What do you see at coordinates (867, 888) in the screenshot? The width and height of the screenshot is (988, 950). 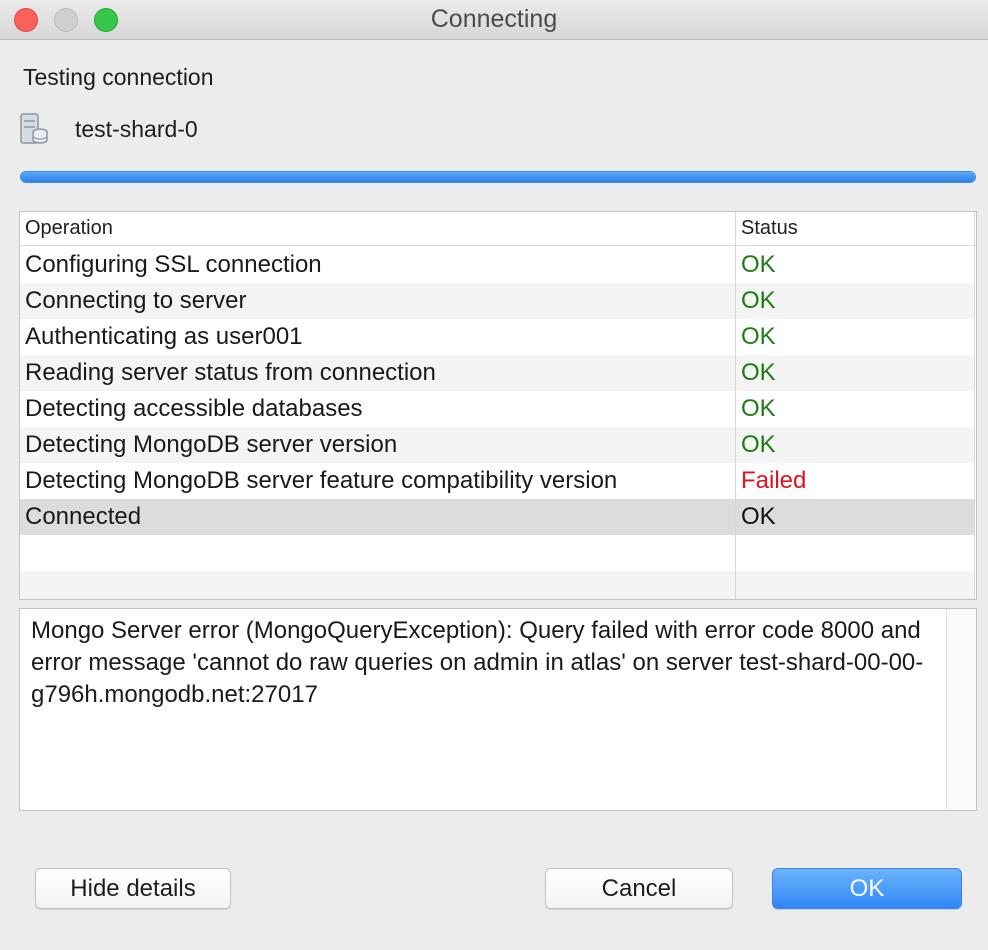 I see `ok-button: OK` at bounding box center [867, 888].